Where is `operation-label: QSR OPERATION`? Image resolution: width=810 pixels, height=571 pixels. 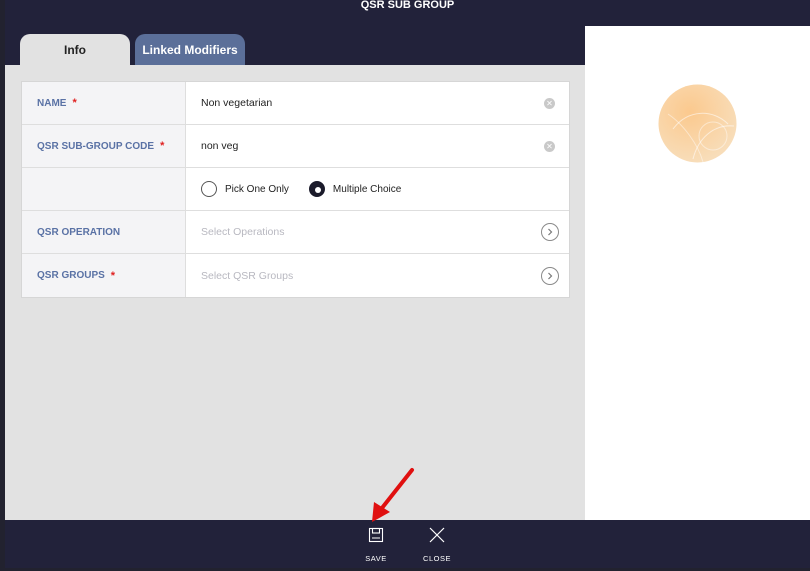
operation-label: QSR OPERATION is located at coordinates (79, 232).